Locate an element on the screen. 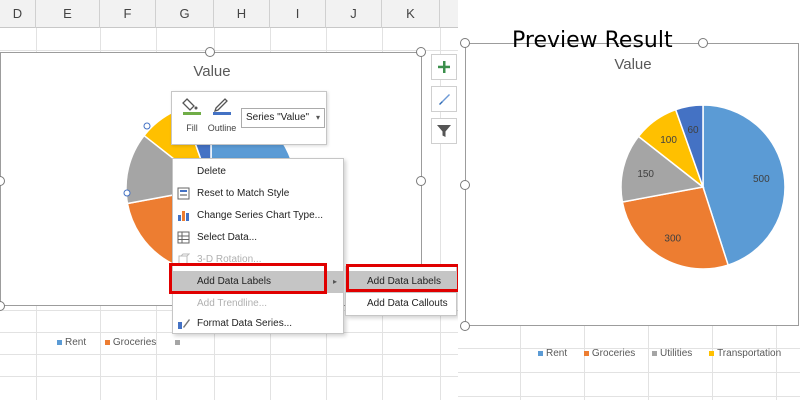 This screenshot has width=800, height=400. chart-legend: Rent Groceries is located at coordinates (128, 342).